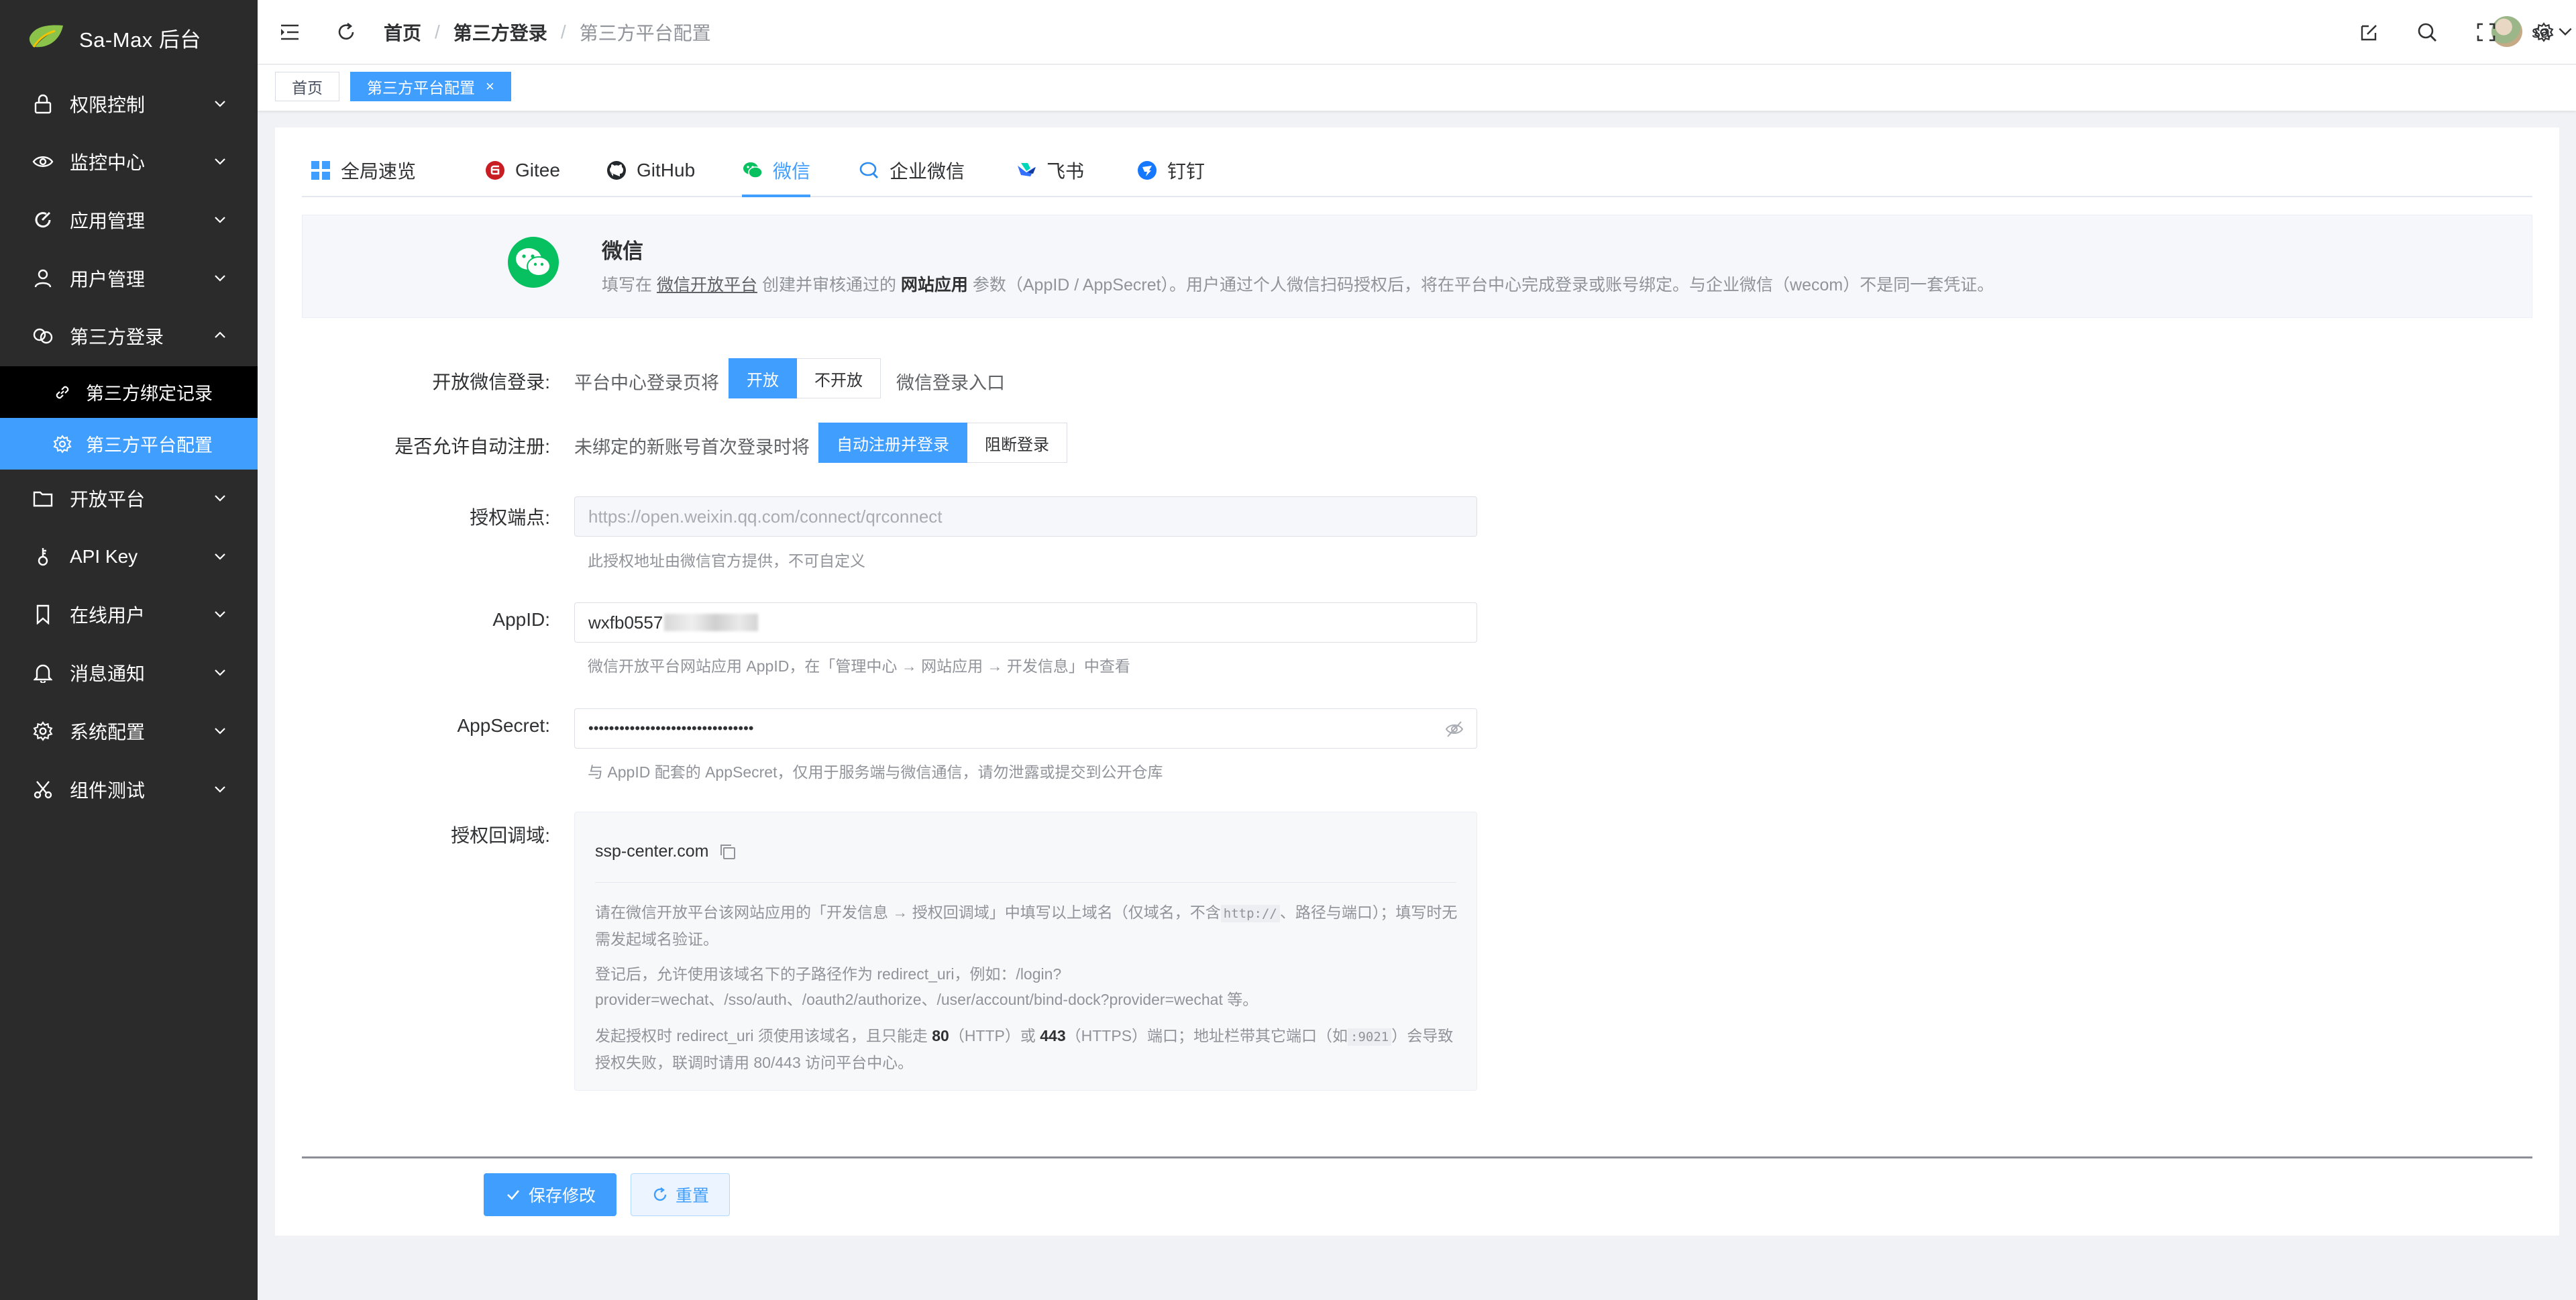 The height and width of the screenshot is (1300, 2576). I want to click on app-id-value: wxfb0557, so click(625, 623).